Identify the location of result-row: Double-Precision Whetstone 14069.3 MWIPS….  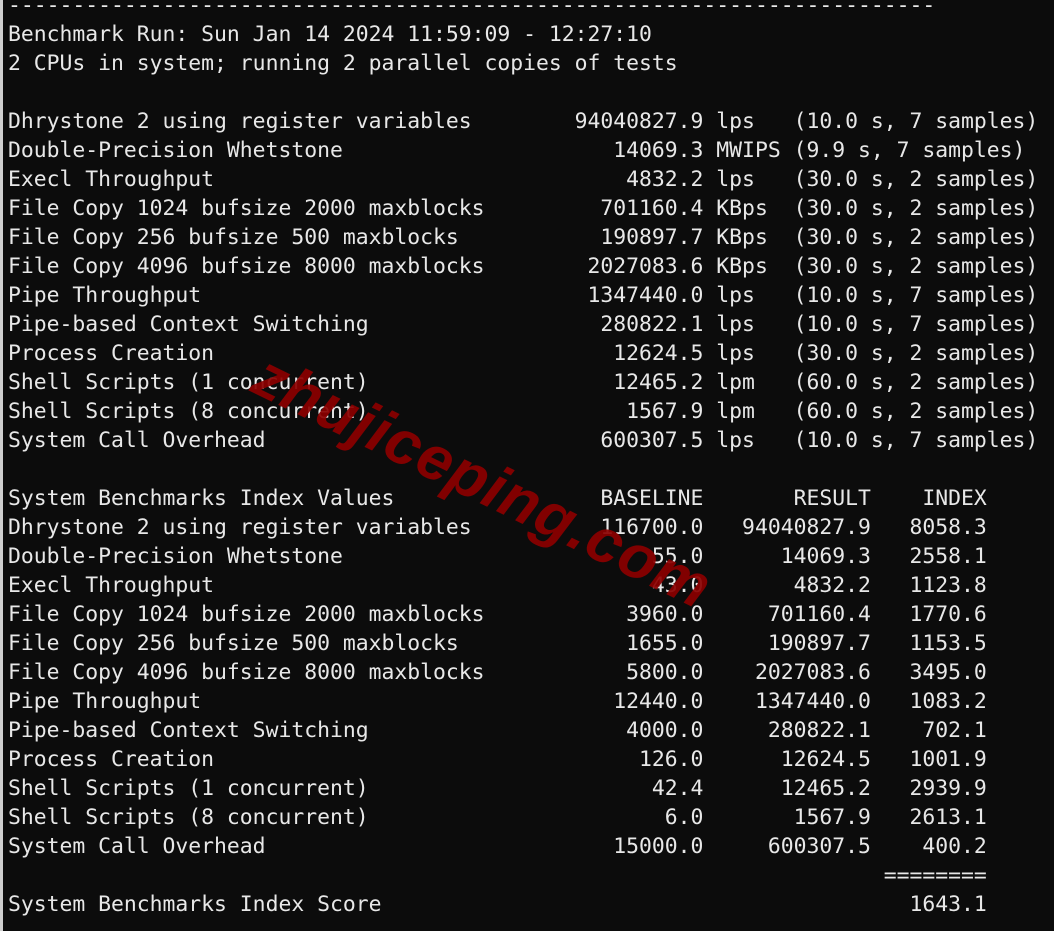
(517, 150).